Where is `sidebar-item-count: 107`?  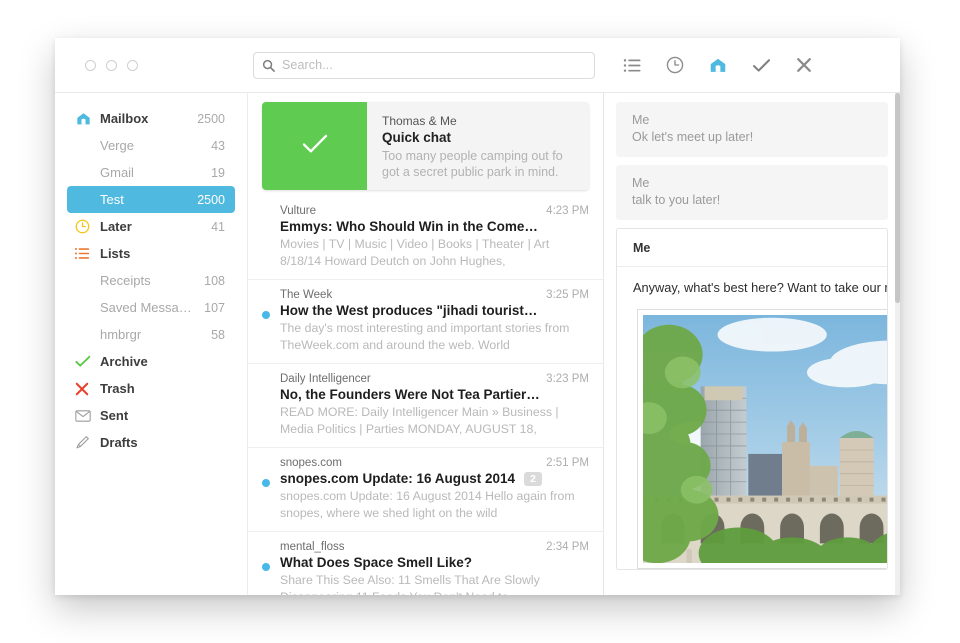
sidebar-item-count: 107 is located at coordinates (214, 307).